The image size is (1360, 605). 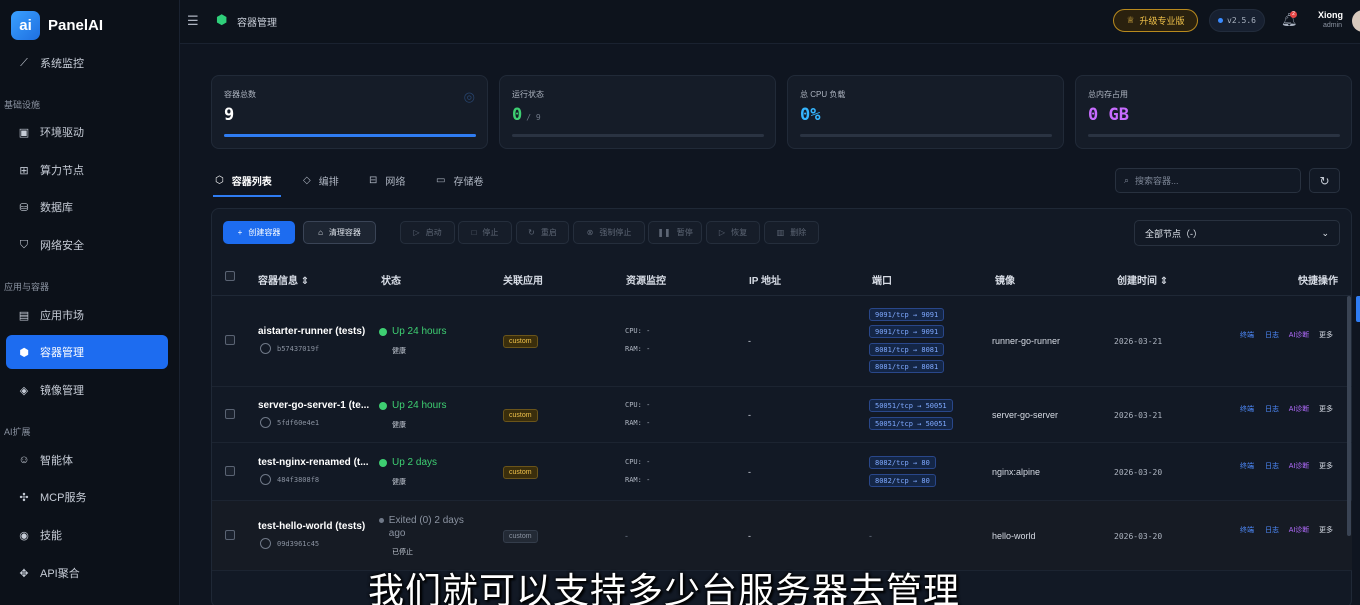 What do you see at coordinates (1108, 94) in the screenshot?
I see `stat-label: 总内存占用` at bounding box center [1108, 94].